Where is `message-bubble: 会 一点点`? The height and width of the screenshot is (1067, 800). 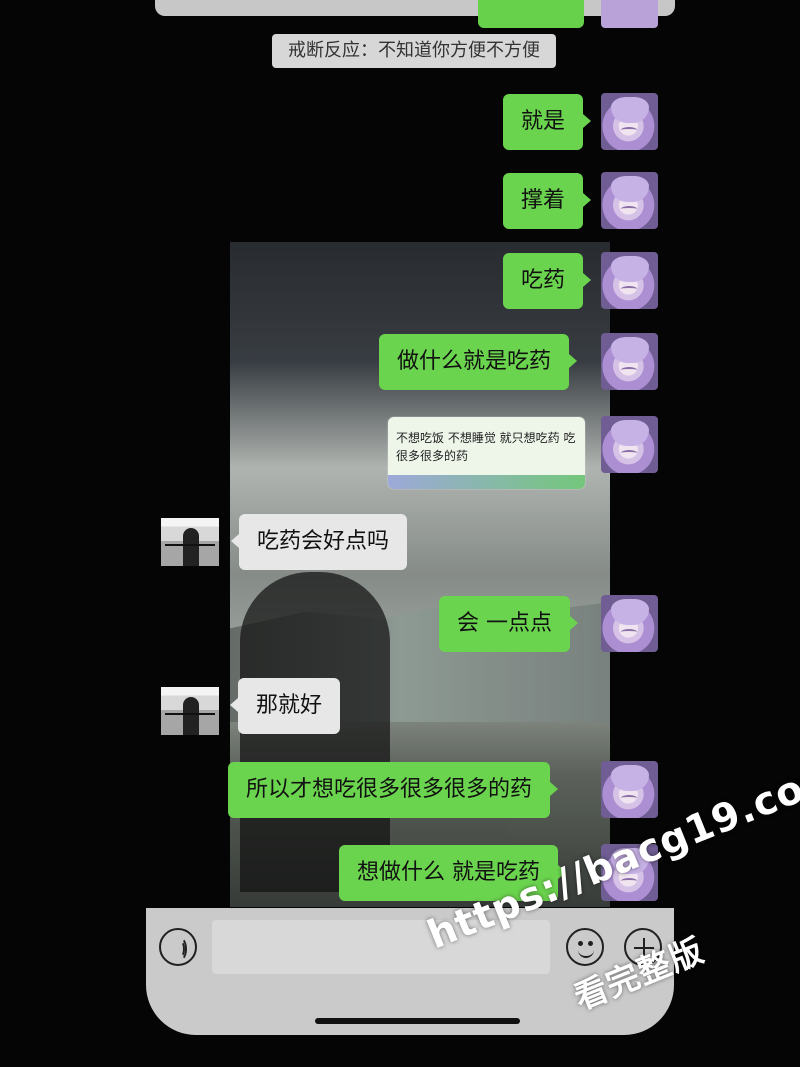
message-bubble: 会 一点点 is located at coordinates (508, 624).